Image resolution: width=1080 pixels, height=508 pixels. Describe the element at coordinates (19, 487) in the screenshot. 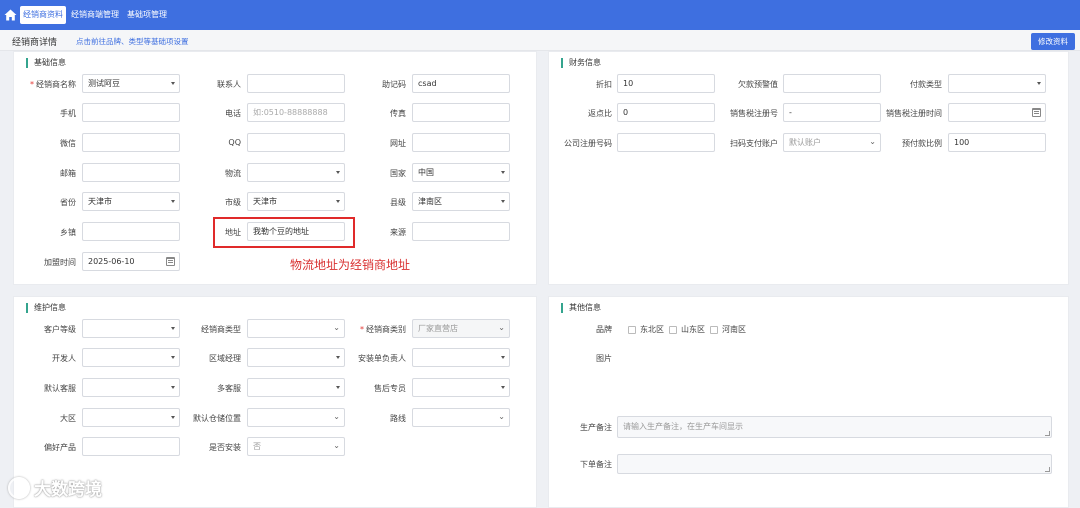

I see `watermark-logo-icon` at that location.